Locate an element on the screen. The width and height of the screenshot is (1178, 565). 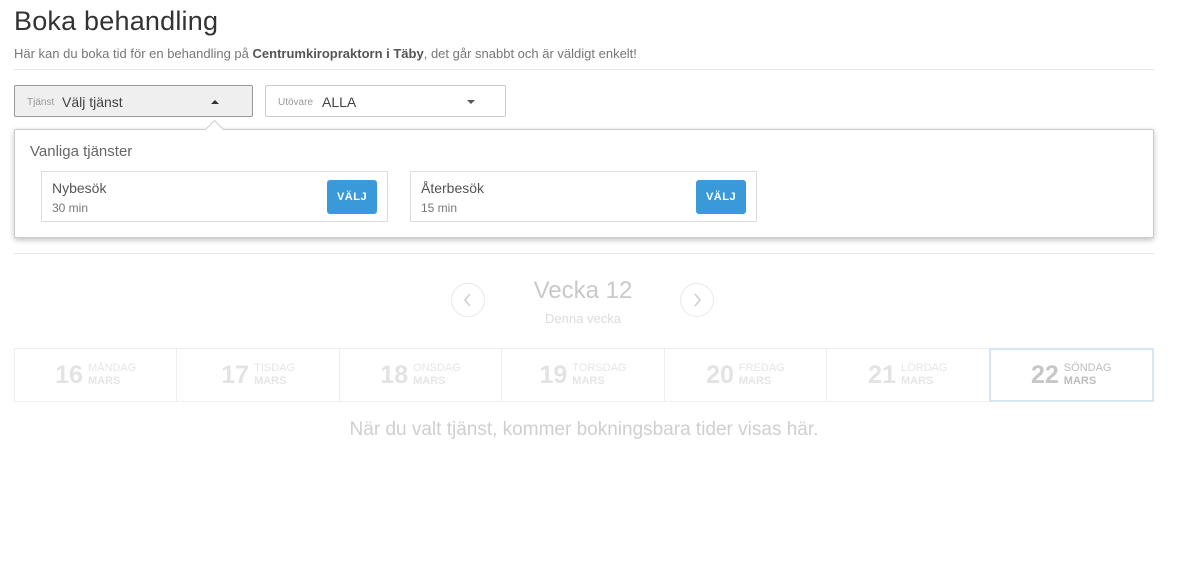
day-name: LÖRDAG is located at coordinates (924, 368).